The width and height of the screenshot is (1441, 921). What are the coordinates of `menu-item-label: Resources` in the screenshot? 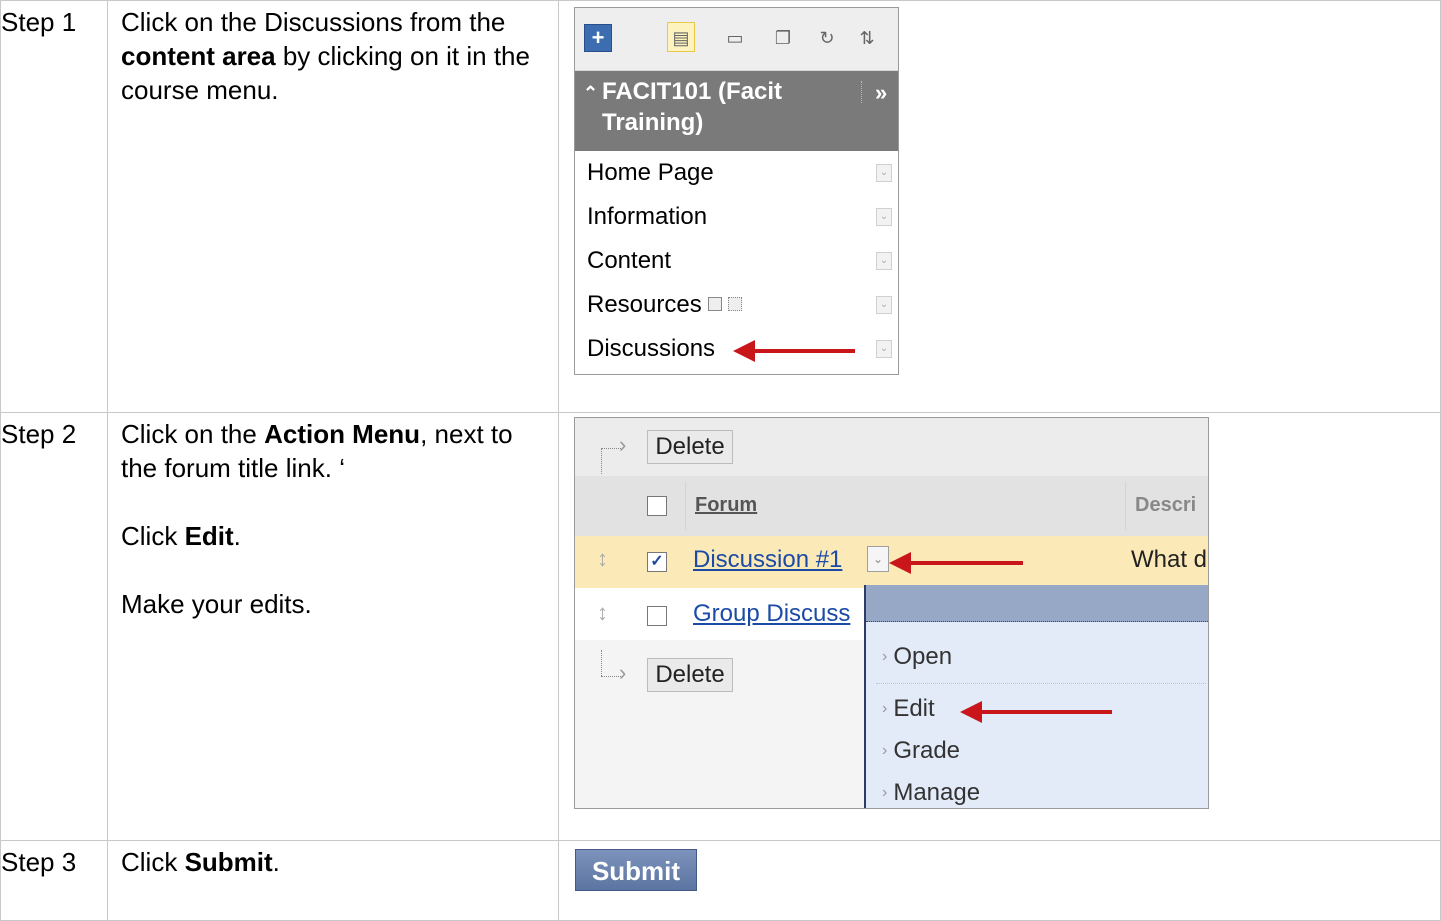 It's located at (664, 305).